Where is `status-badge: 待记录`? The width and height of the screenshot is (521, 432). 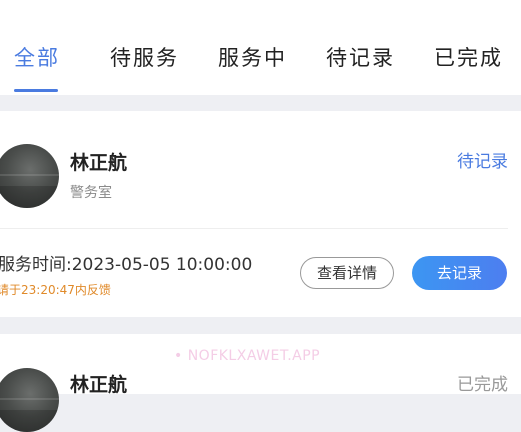 status-badge: 待记录 is located at coordinates (482, 162).